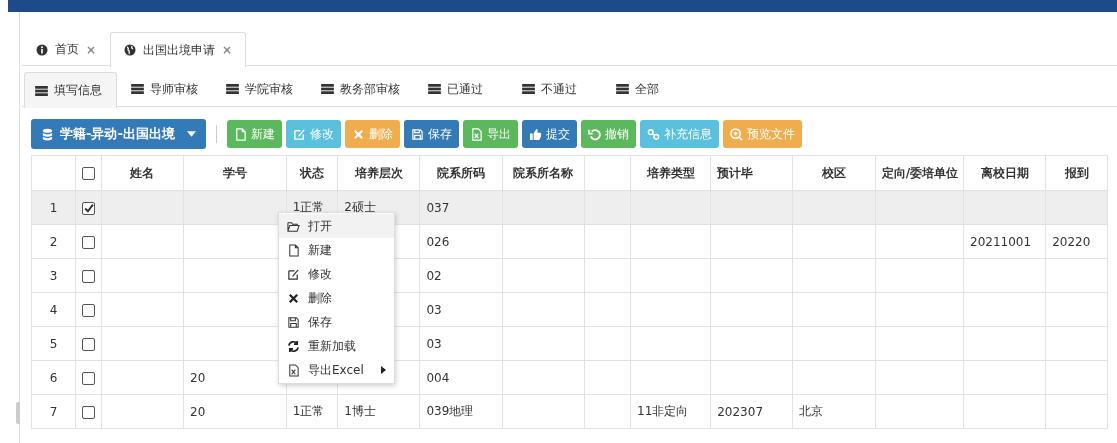  I want to click on menu-item: 导出Excel, so click(336, 370).